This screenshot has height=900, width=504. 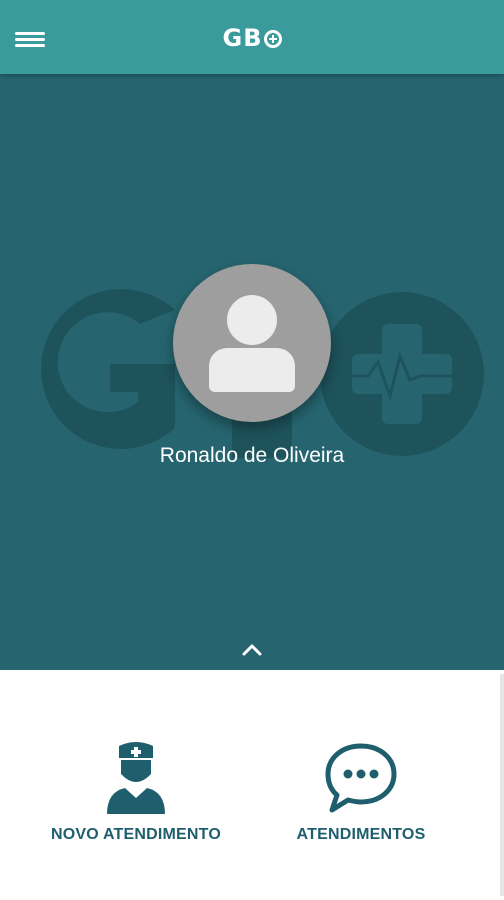 I want to click on chat-bubble-icon, so click(x=361, y=778).